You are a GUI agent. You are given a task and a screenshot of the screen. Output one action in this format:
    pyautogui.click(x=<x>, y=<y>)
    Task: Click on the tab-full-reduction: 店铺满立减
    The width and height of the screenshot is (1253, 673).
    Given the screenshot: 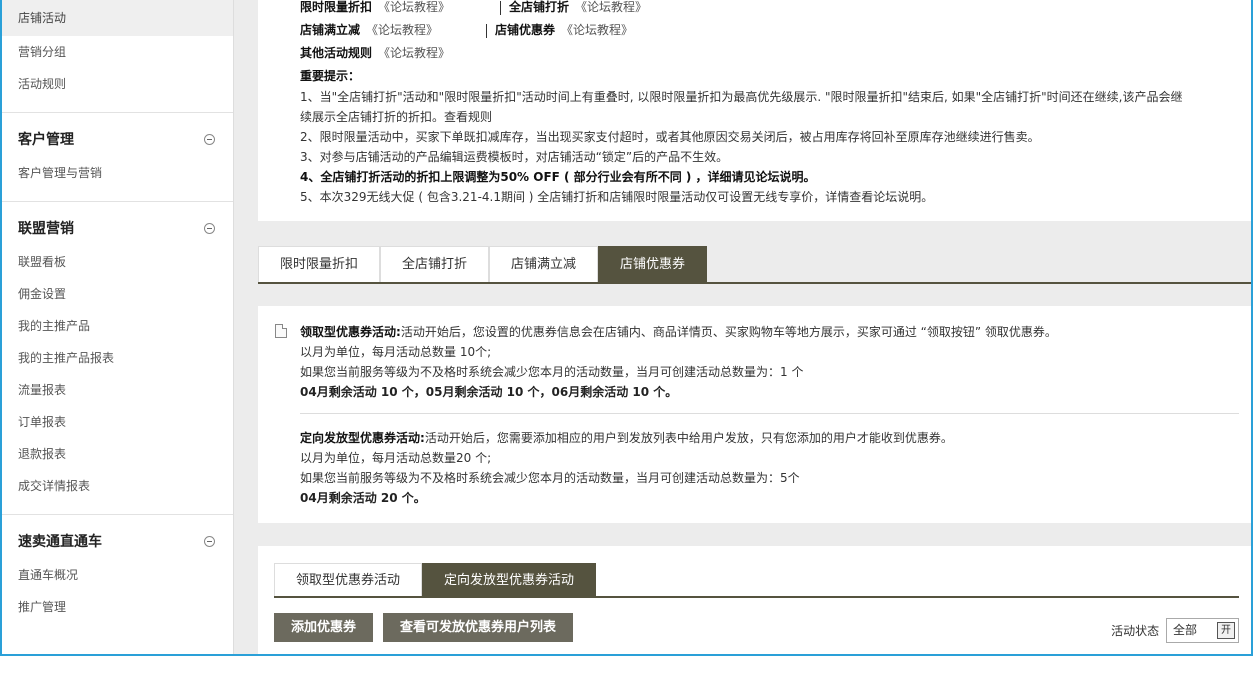 What is the action you would take?
    pyautogui.click(x=544, y=264)
    